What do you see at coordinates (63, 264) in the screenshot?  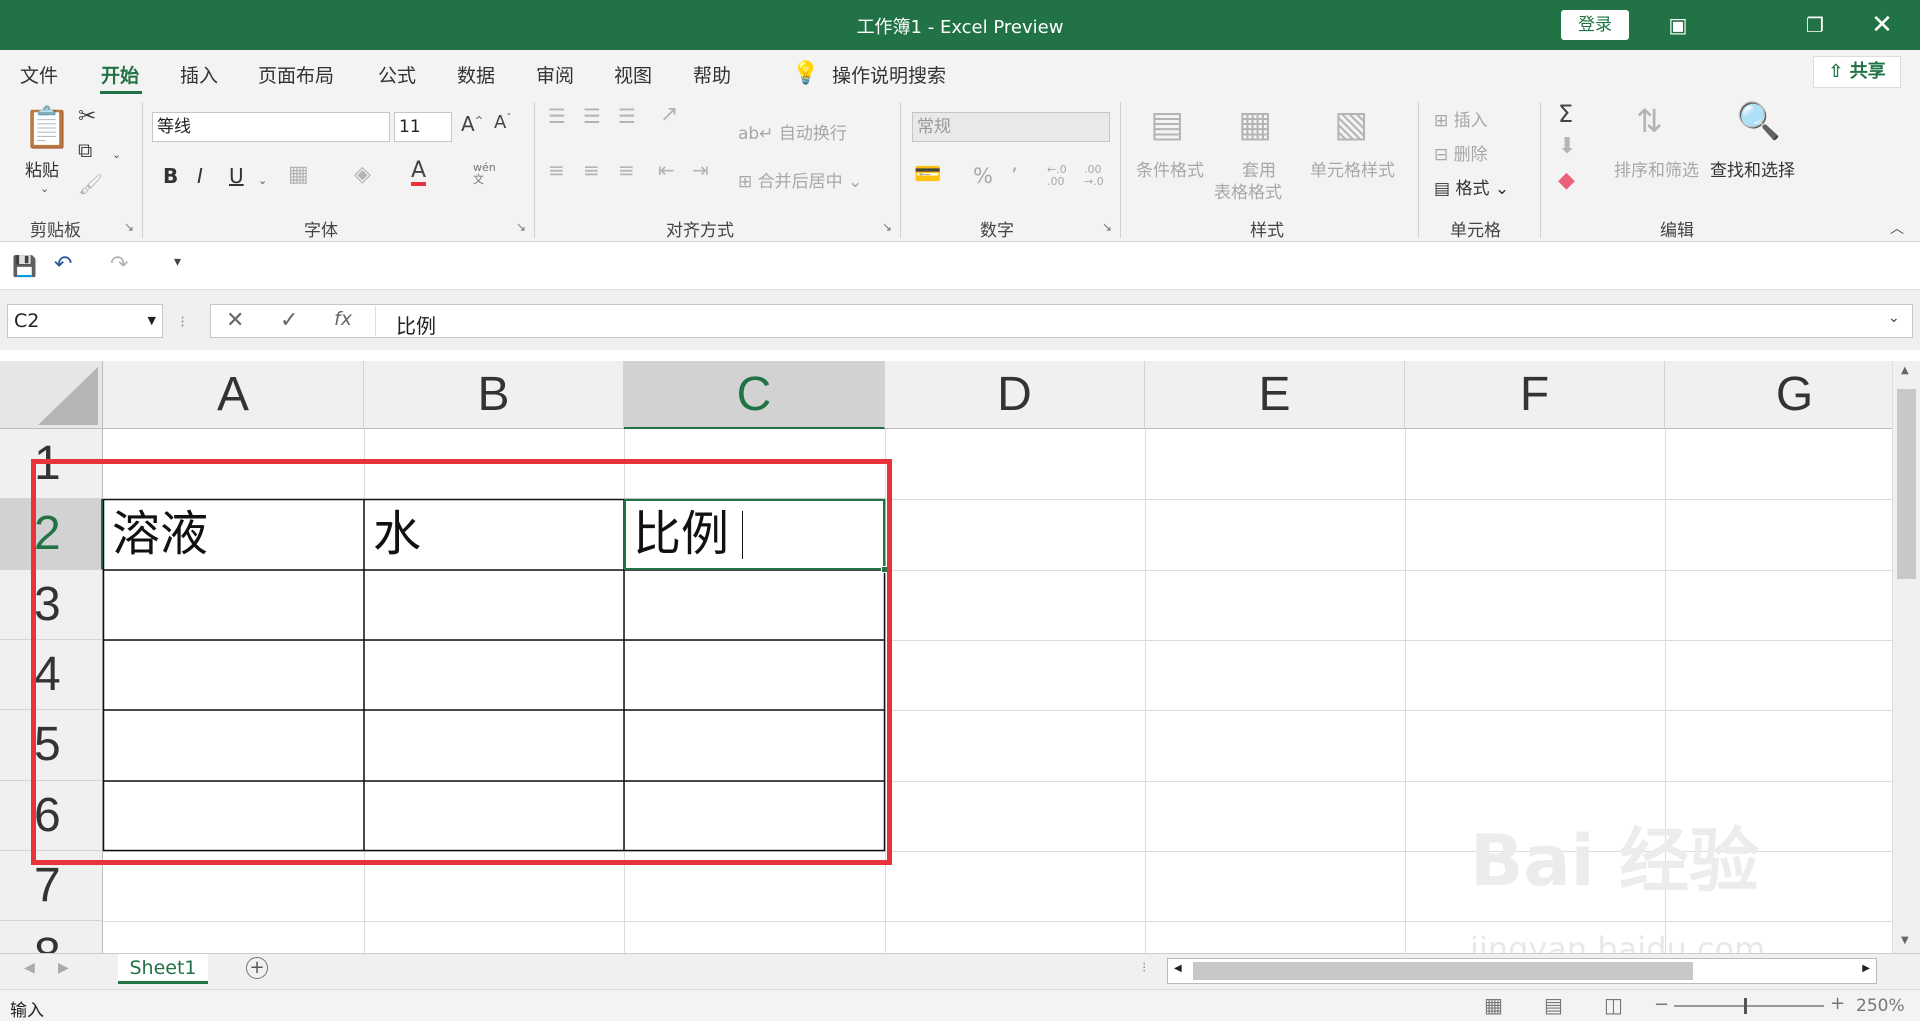 I see `undo-icon: ↶` at bounding box center [63, 264].